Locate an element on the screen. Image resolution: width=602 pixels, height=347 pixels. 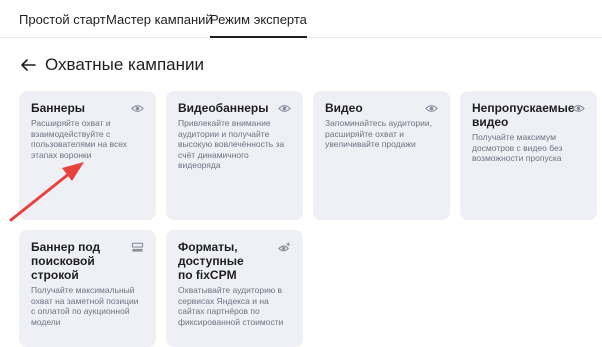
card-title: Форматы, доступные по fixCPM is located at coordinates (211, 261).